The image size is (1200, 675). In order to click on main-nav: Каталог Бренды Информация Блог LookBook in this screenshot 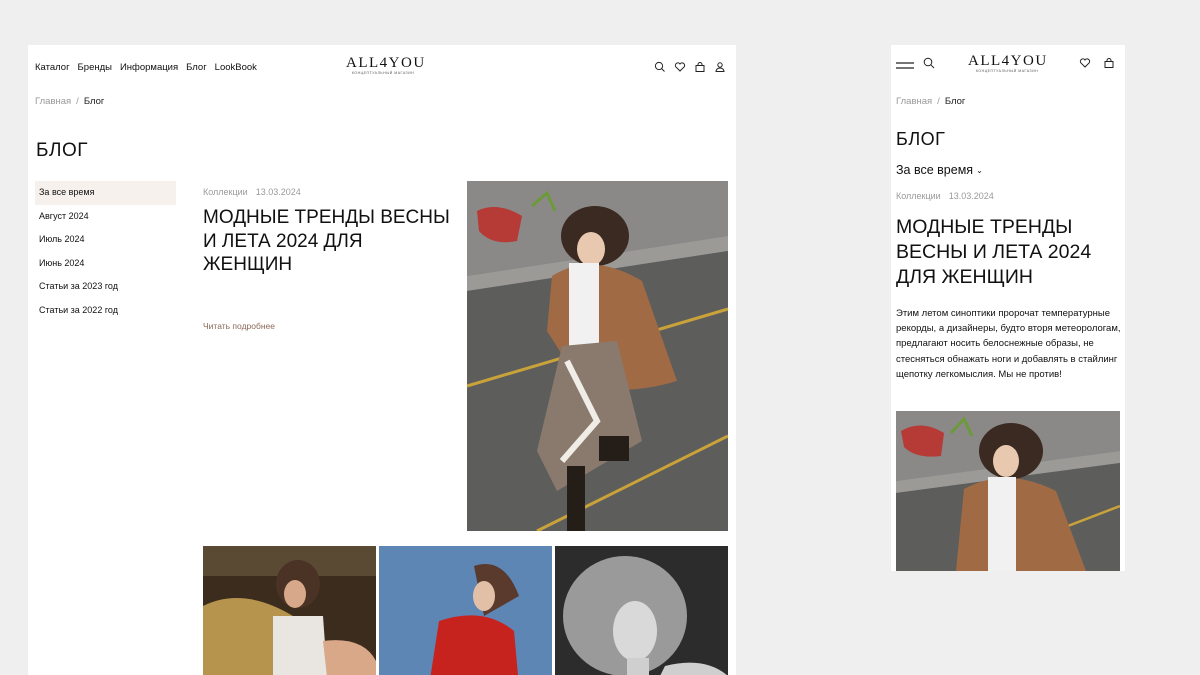, I will do `click(146, 67)`.